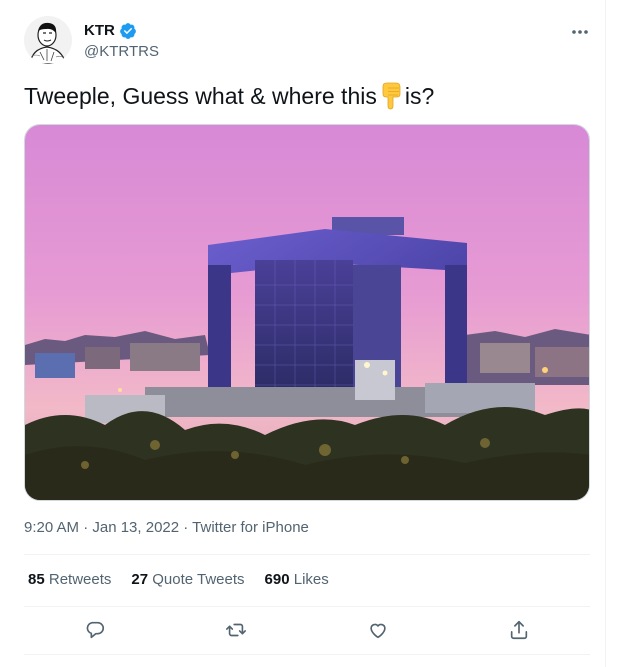 Image resolution: width=620 pixels, height=667 pixels. I want to click on more-icon, so click(580, 32).